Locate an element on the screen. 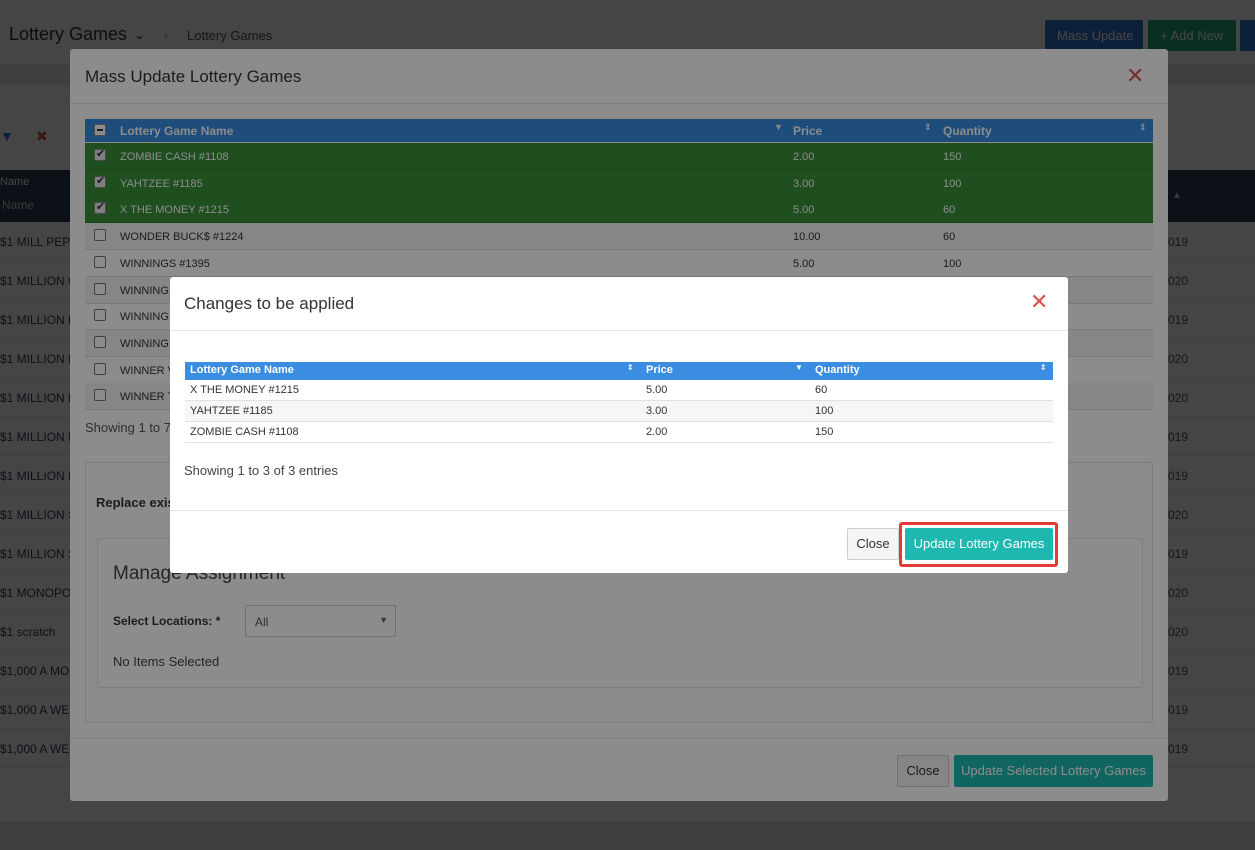 The image size is (1255, 850). row-price: 5.00 is located at coordinates (657, 390).